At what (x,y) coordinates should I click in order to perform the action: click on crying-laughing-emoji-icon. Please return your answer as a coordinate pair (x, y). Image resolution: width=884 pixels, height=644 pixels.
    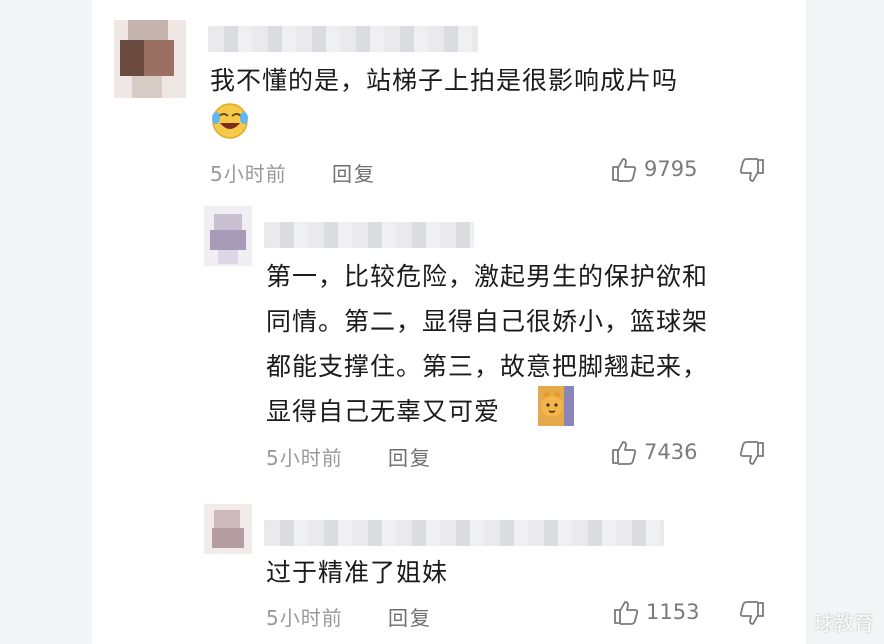
    Looking at the image, I should click on (230, 123).